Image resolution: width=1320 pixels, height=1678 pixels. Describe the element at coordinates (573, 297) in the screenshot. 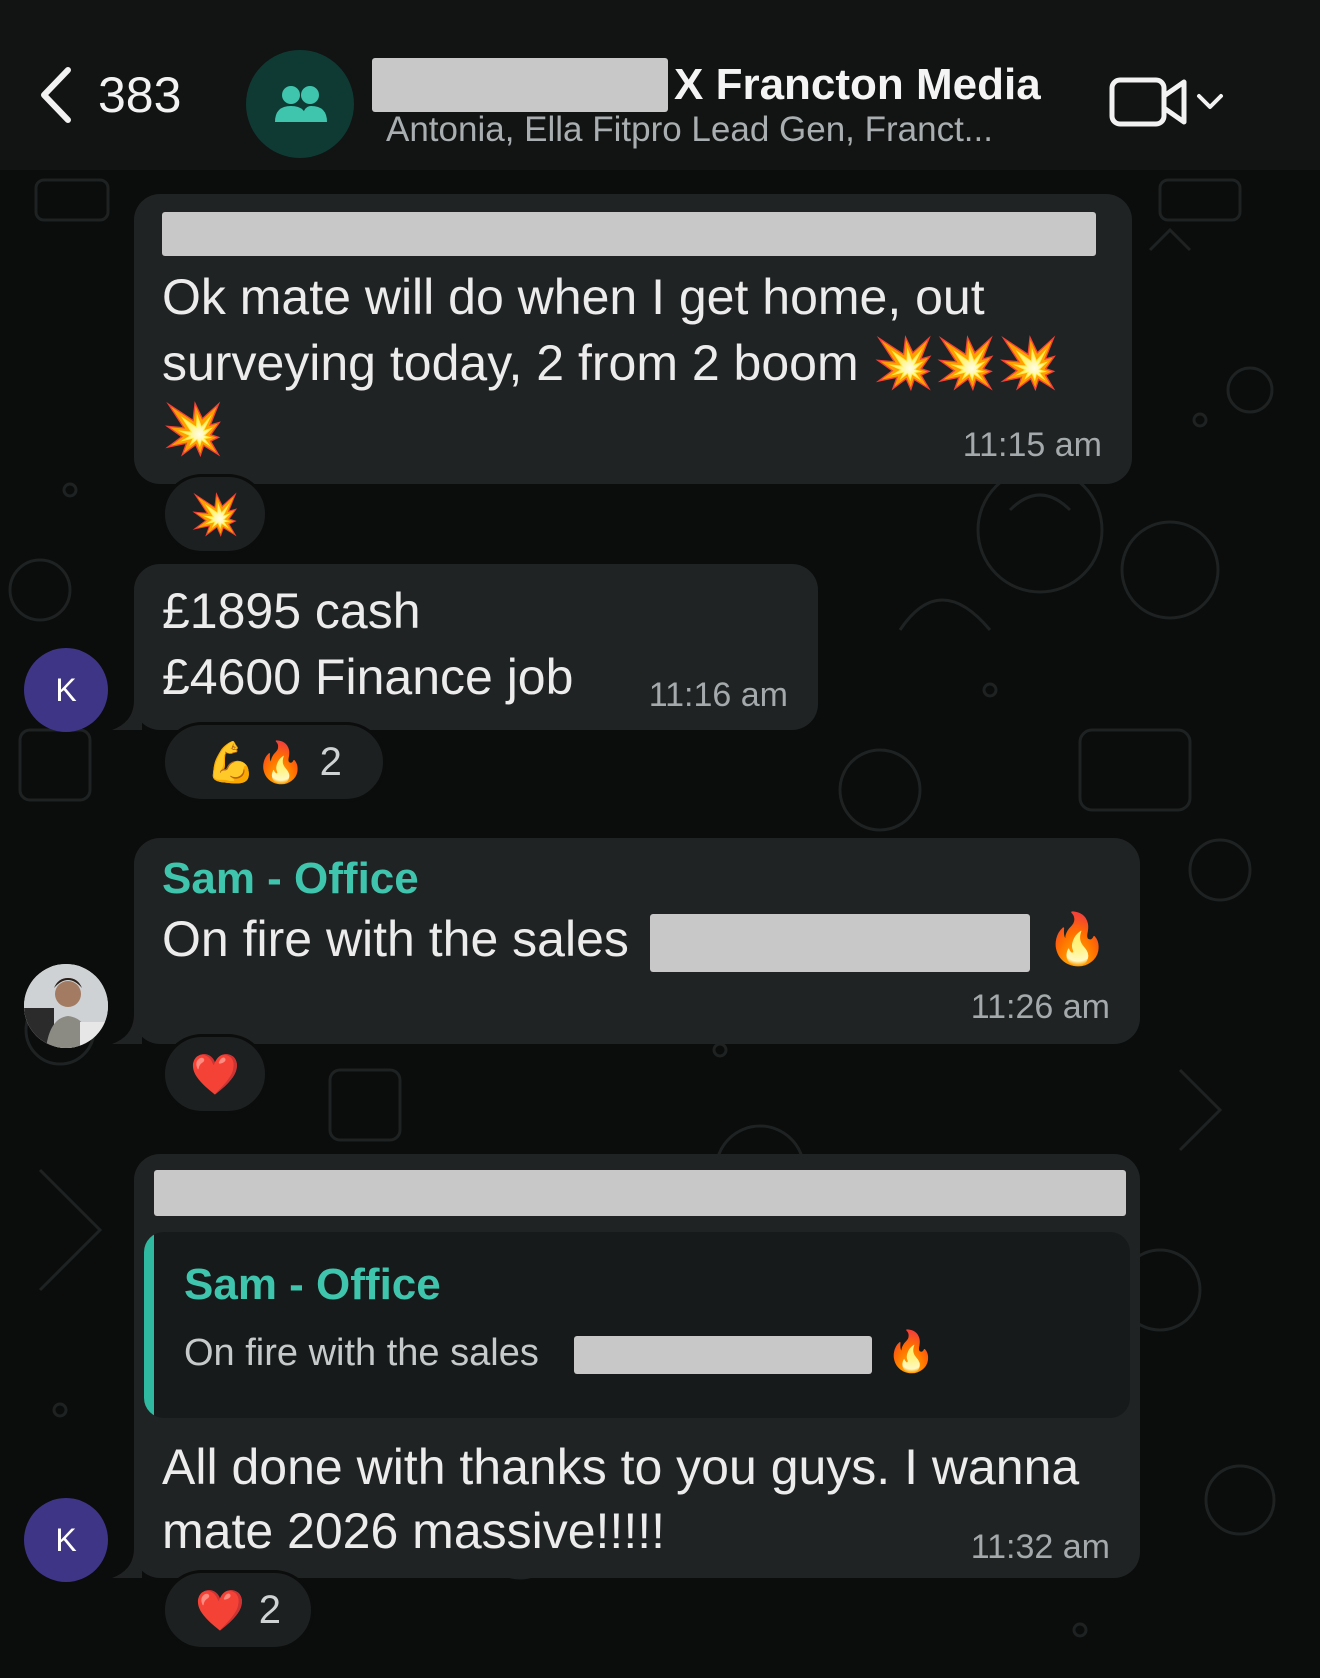

I see `message-text-line: Ok mate will do when I get home, out` at that location.